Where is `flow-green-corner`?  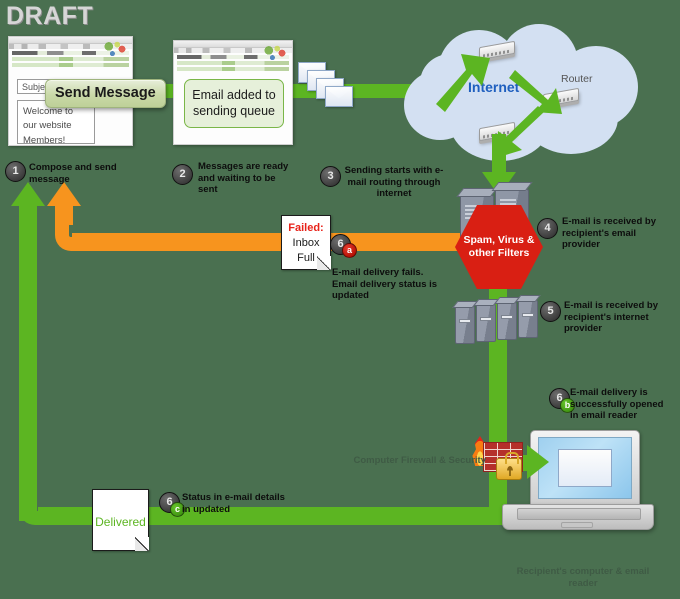 flow-green-corner is located at coordinates (35, 509).